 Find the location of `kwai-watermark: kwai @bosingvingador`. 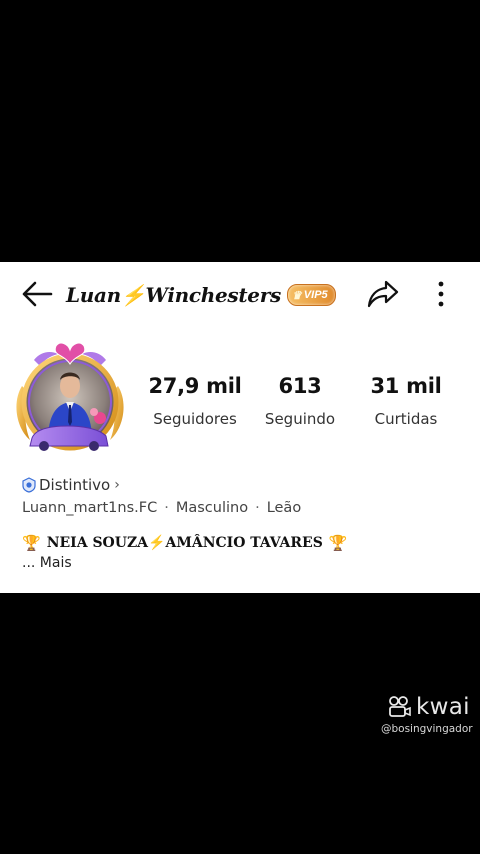

kwai-watermark: kwai @bosingvingador is located at coordinates (427, 714).